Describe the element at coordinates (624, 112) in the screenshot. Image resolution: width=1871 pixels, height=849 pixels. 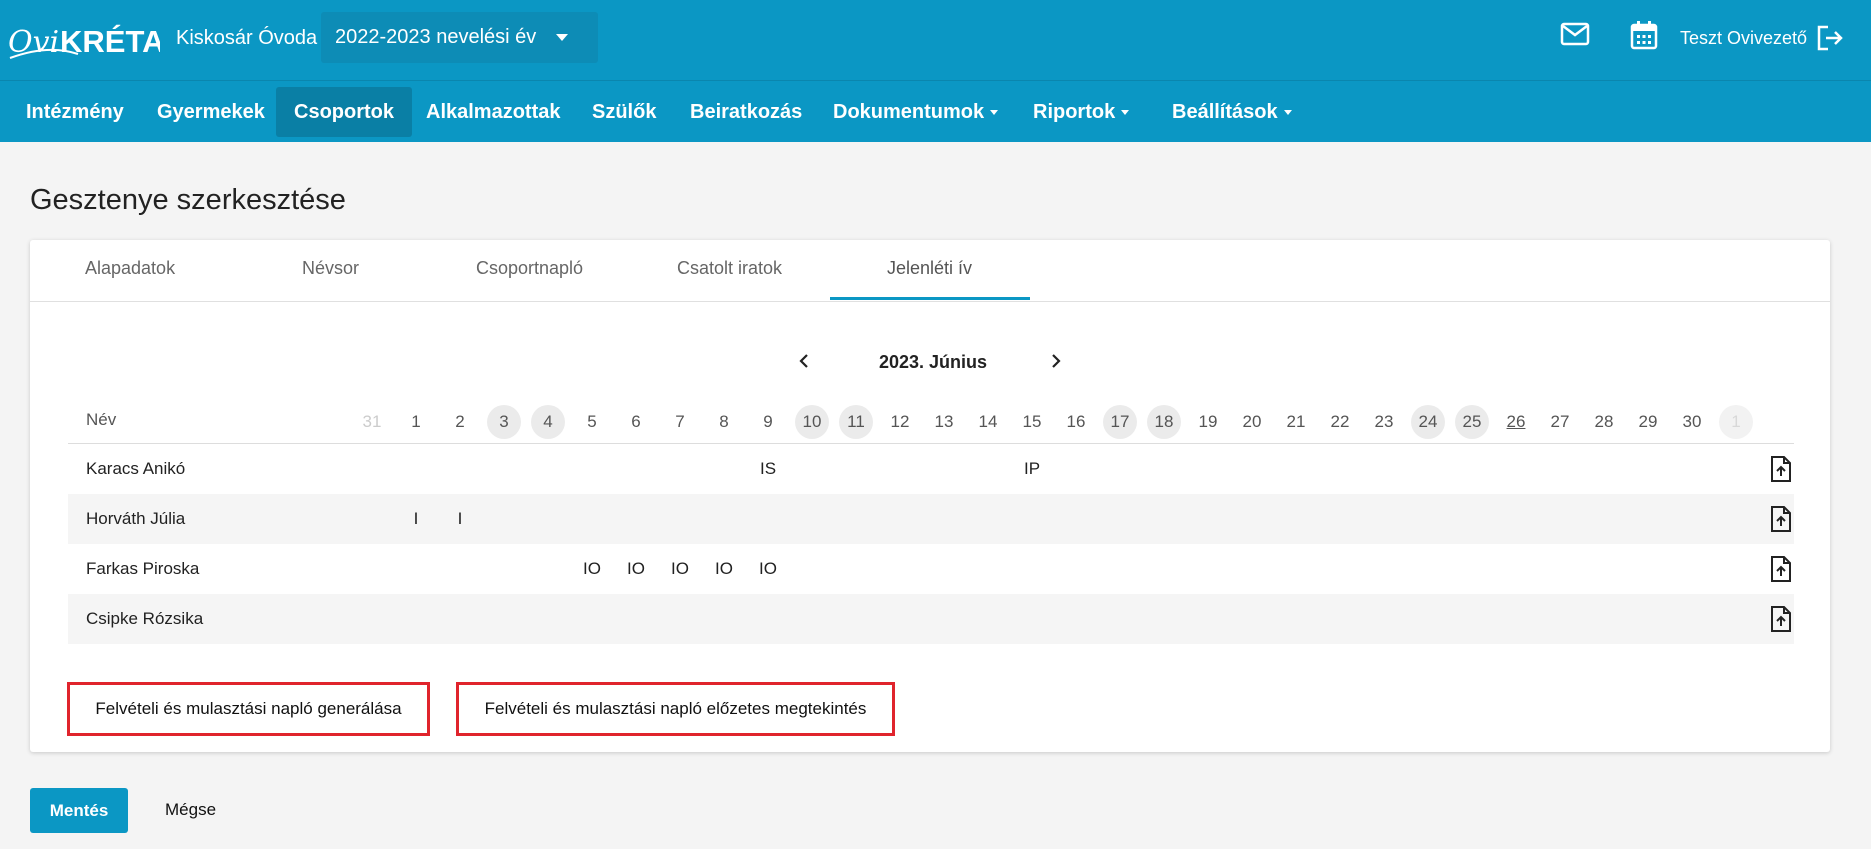
I see `nav-item-szulok: Szülők` at that location.